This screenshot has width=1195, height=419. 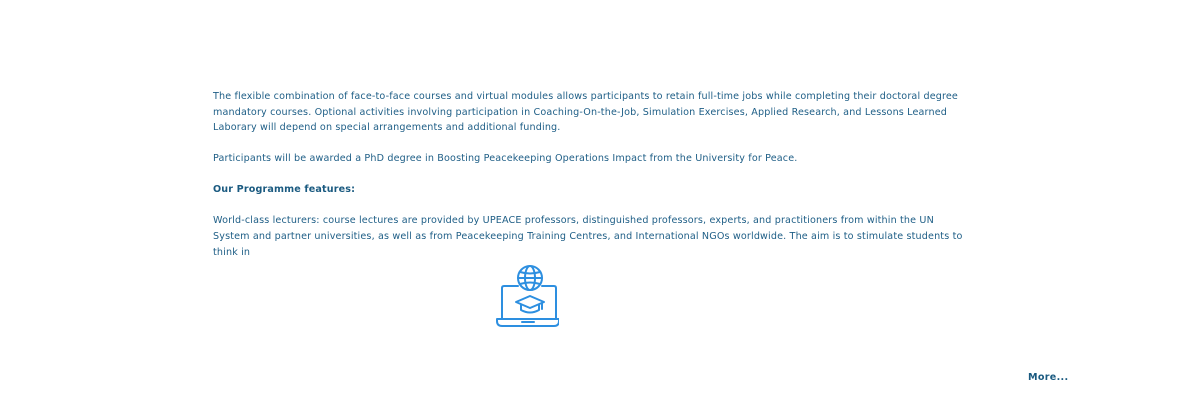 I want to click on online-education-laptop-icon, so click(x=527, y=296).